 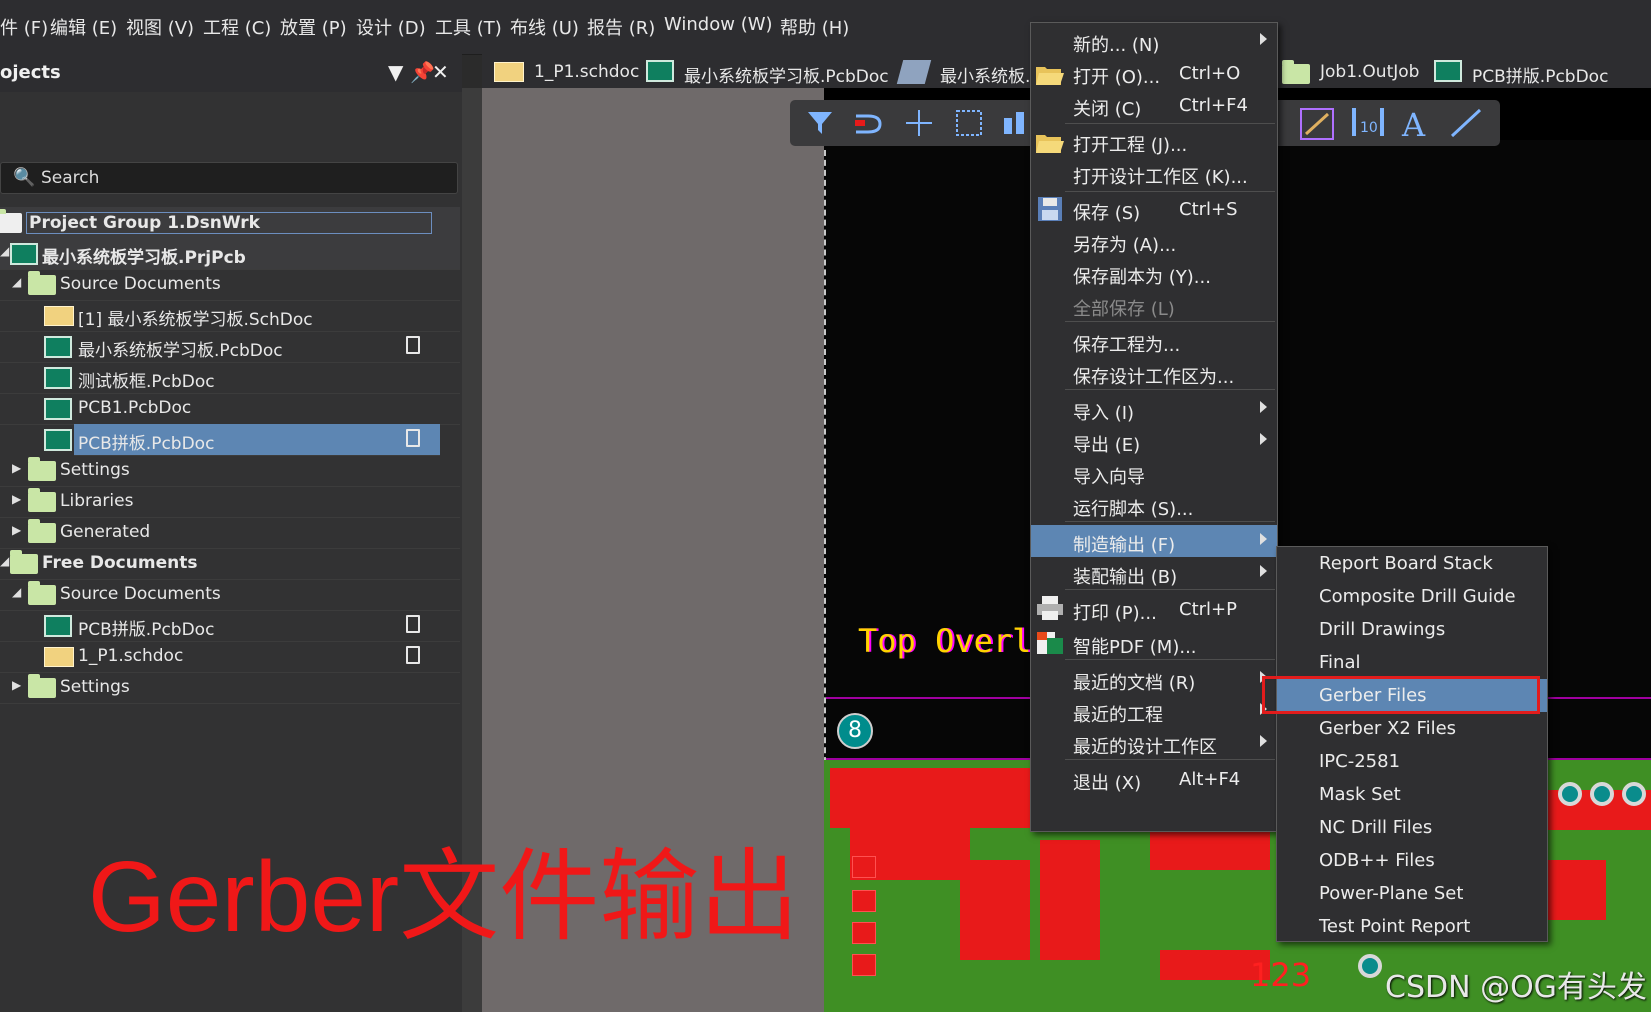 What do you see at coordinates (621, 27) in the screenshot?
I see `menu-reports: 报告 (R)` at bounding box center [621, 27].